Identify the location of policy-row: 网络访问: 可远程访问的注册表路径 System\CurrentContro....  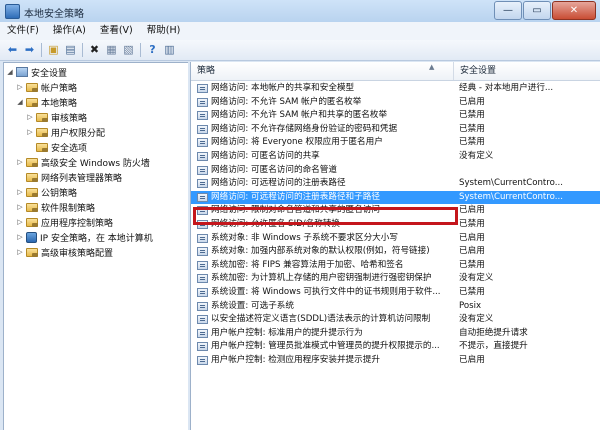
(395, 184).